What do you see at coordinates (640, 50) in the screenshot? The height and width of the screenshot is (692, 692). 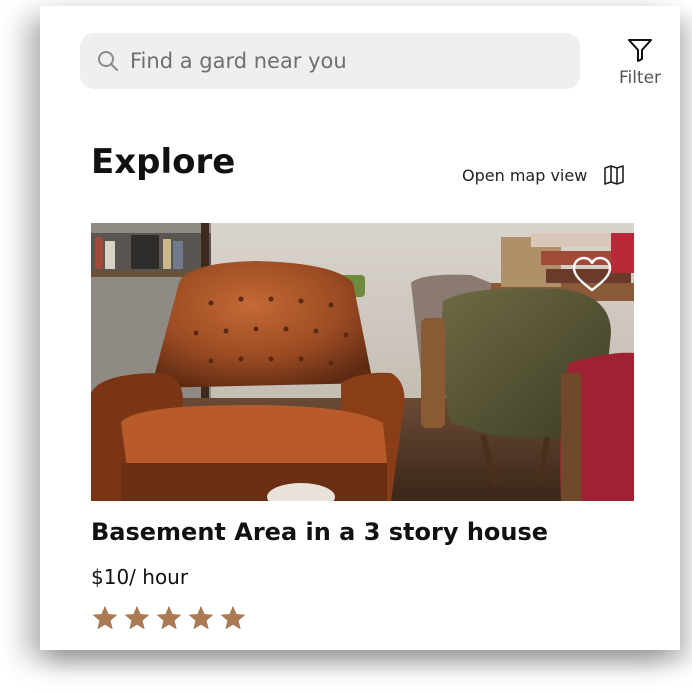 I see `filter-icon` at bounding box center [640, 50].